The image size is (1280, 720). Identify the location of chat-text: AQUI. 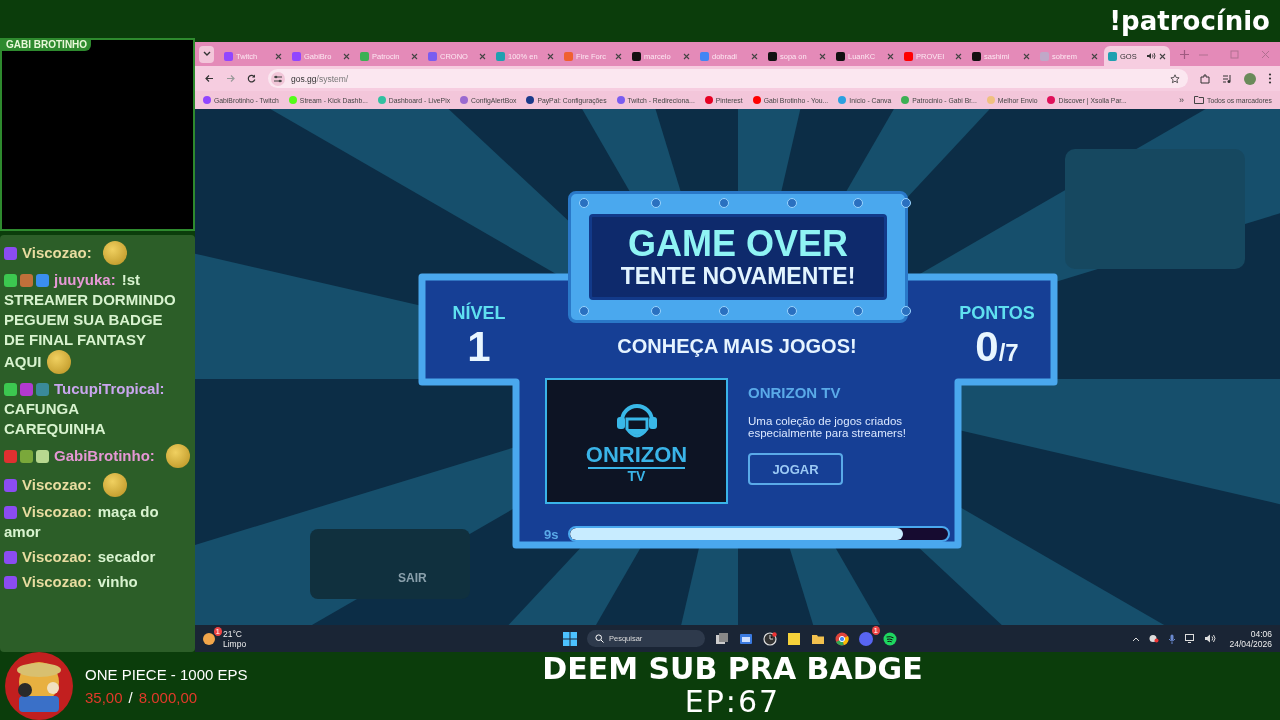
(23, 362).